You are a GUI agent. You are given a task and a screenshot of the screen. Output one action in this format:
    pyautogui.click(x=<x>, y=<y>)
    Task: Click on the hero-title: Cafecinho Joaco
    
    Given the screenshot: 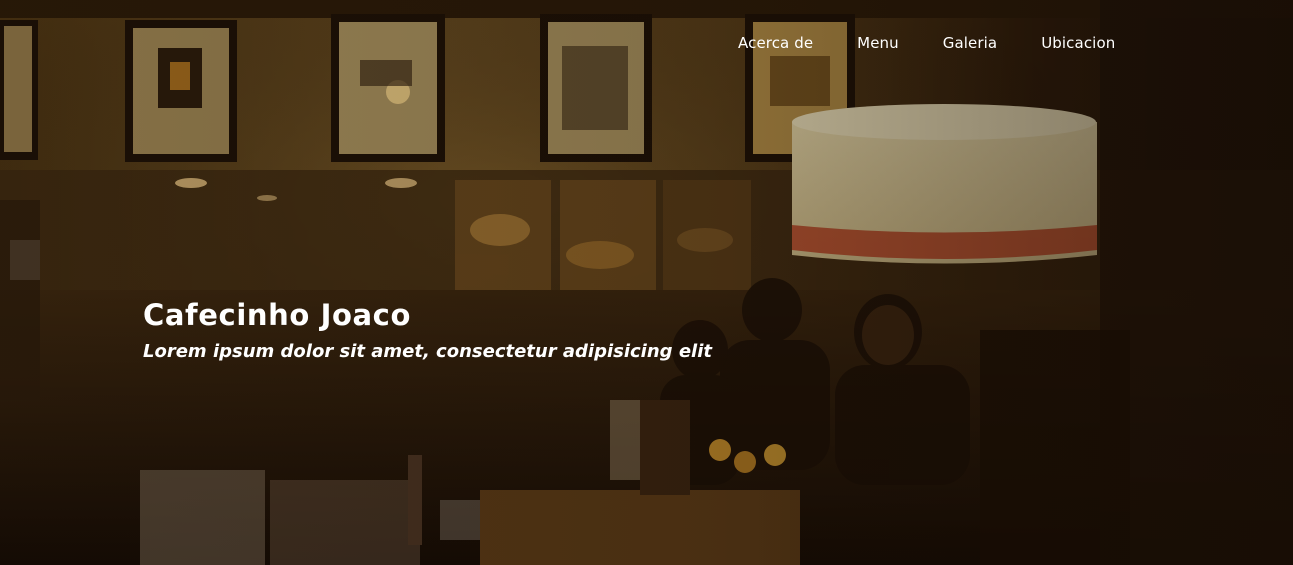 What is the action you would take?
    pyautogui.click(x=277, y=315)
    